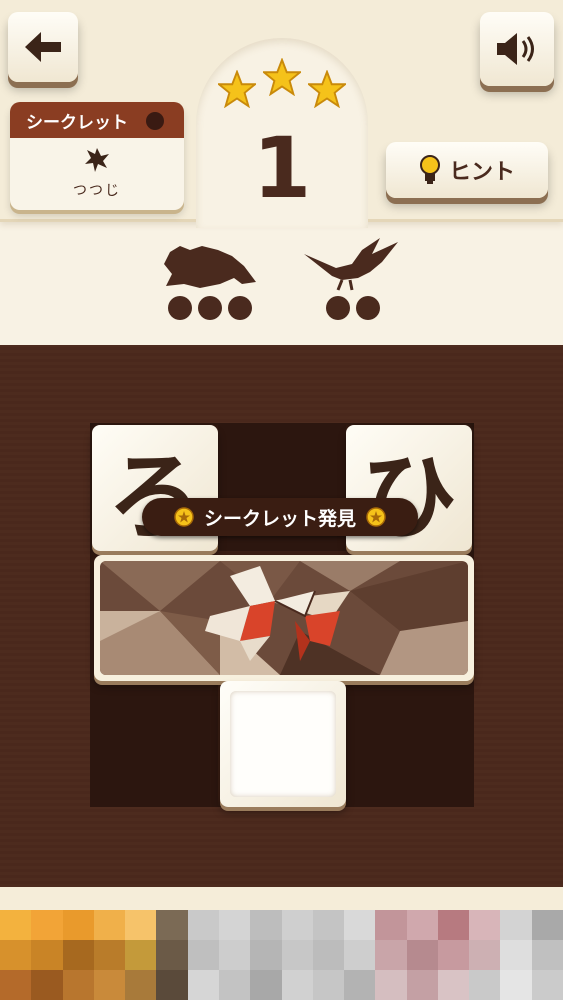 The height and width of the screenshot is (1000, 563). What do you see at coordinates (481, 172) in the screenshot?
I see `hint-label: ヒント` at bounding box center [481, 172].